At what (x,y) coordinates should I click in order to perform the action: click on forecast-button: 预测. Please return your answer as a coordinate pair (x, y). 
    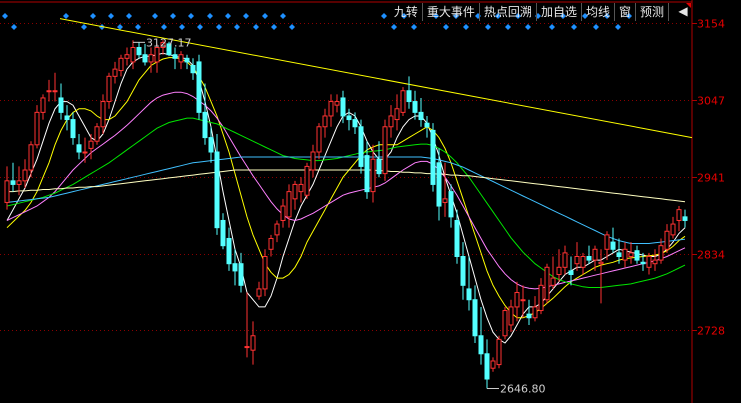
    Looking at the image, I should click on (651, 12).